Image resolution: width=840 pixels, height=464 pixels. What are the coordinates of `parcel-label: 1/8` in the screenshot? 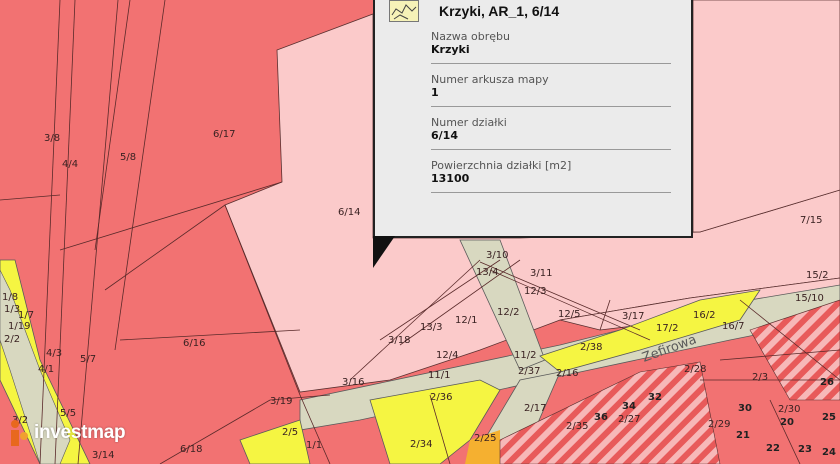 It's located at (10, 297).